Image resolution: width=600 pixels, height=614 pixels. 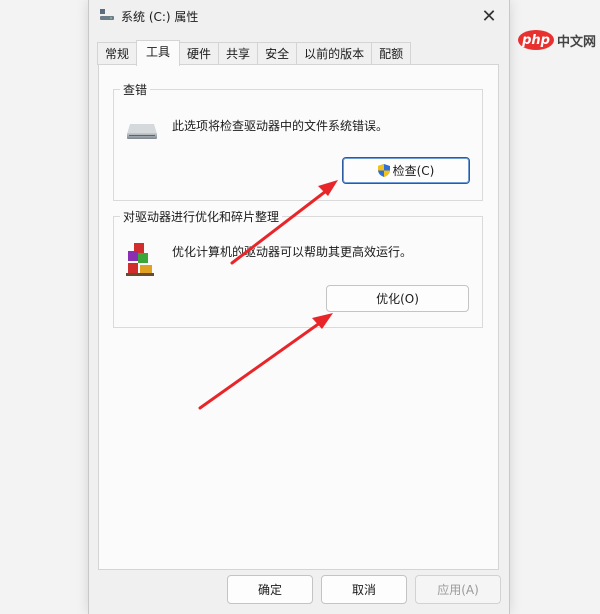 I want to click on check-button: 检查(C), so click(x=406, y=170).